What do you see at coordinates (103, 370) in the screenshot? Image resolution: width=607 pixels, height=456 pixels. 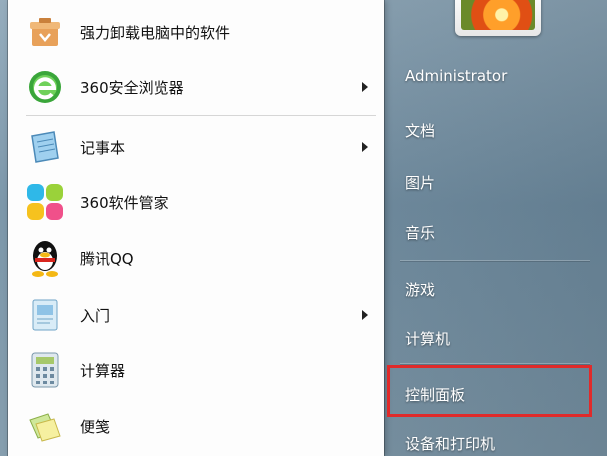 I see `program-label: 计算器` at bounding box center [103, 370].